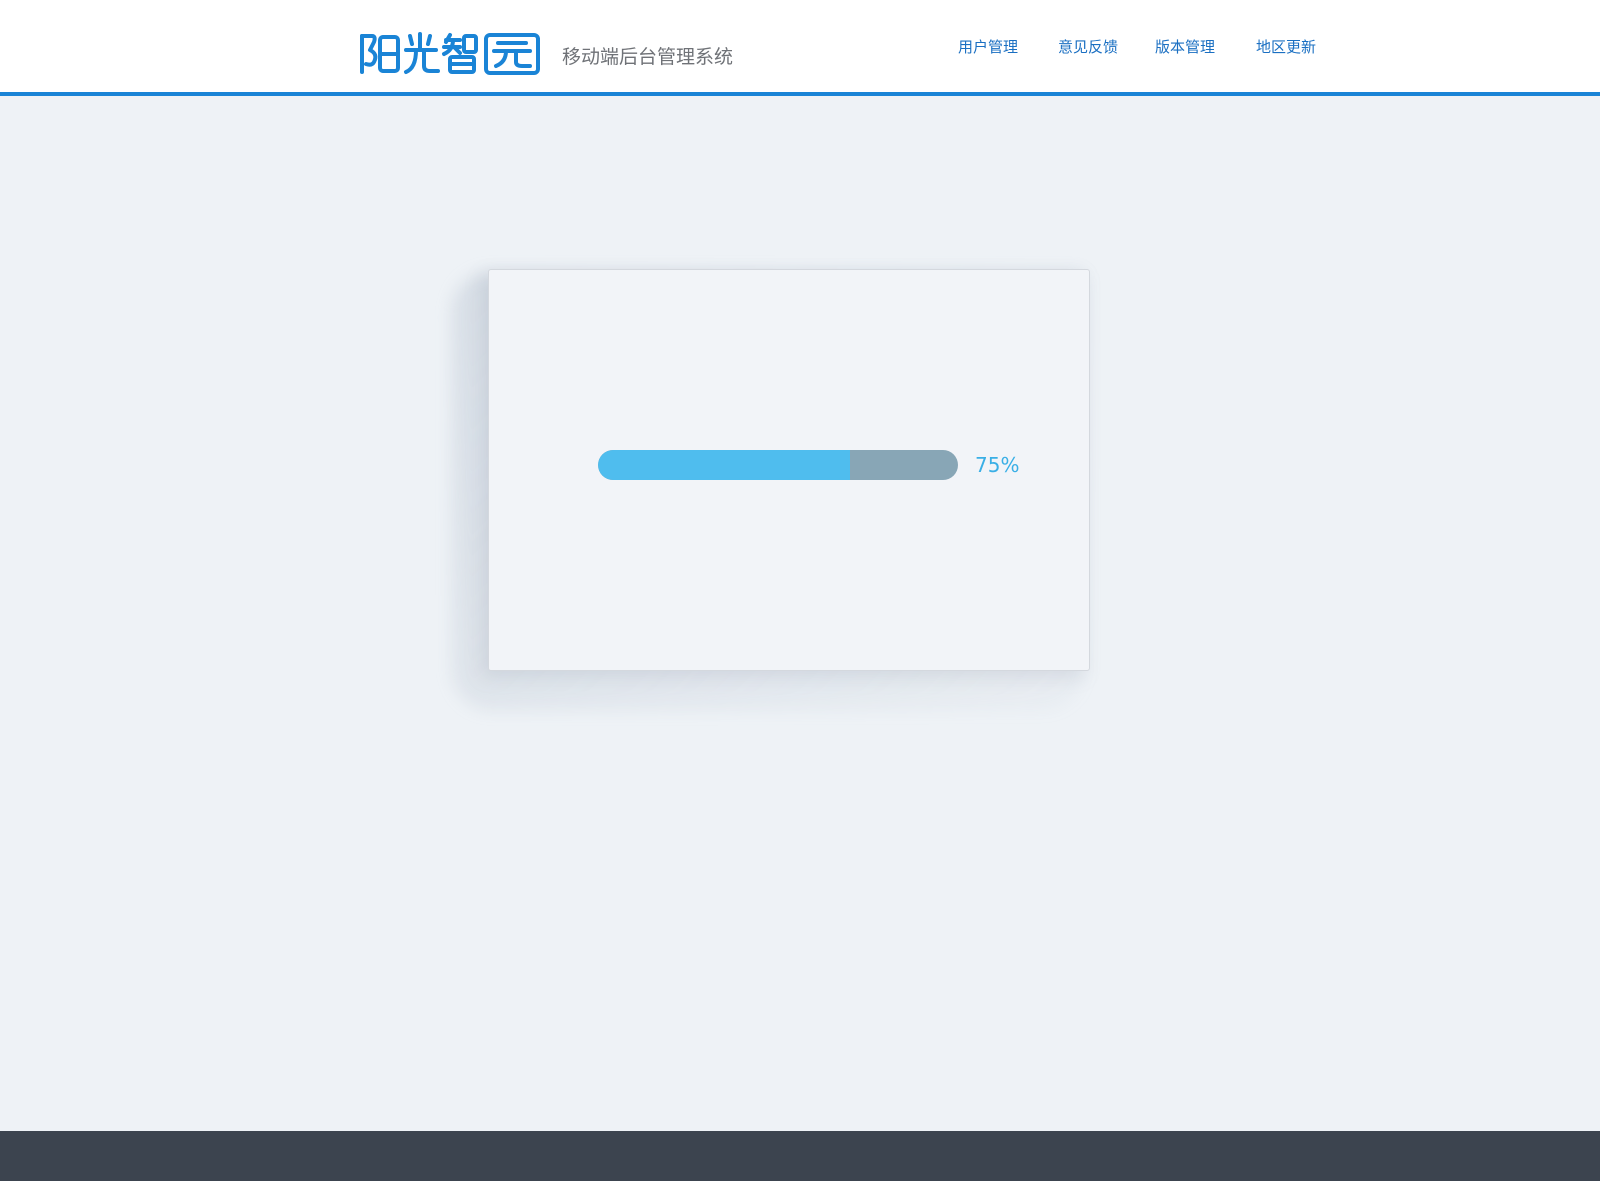 Image resolution: width=1600 pixels, height=1181 pixels. Describe the element at coordinates (800, 1156) in the screenshot. I see `footer-bar` at that location.